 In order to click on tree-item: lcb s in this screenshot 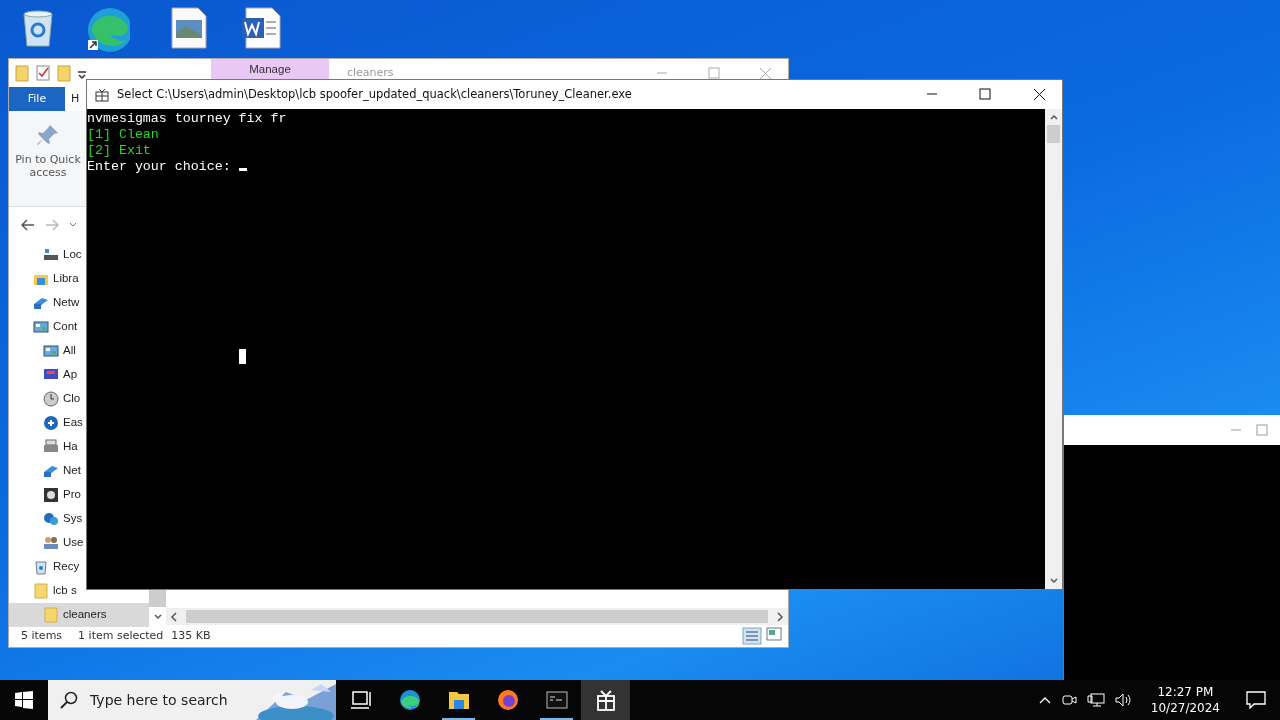, I will do `click(47, 591)`.